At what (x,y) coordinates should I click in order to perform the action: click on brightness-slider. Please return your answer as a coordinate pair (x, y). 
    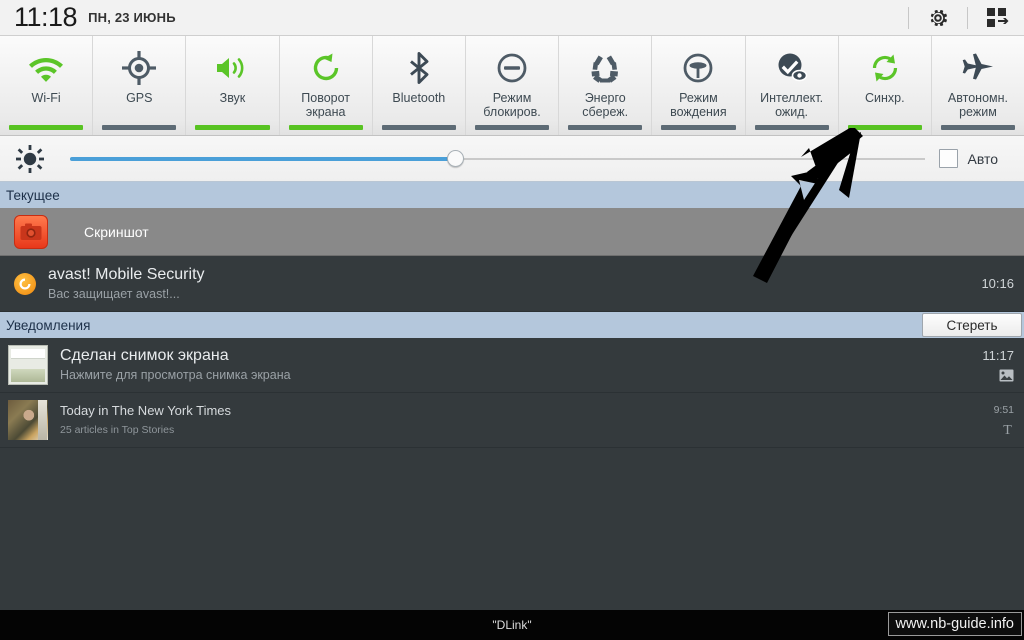
    Looking at the image, I should click on (498, 159).